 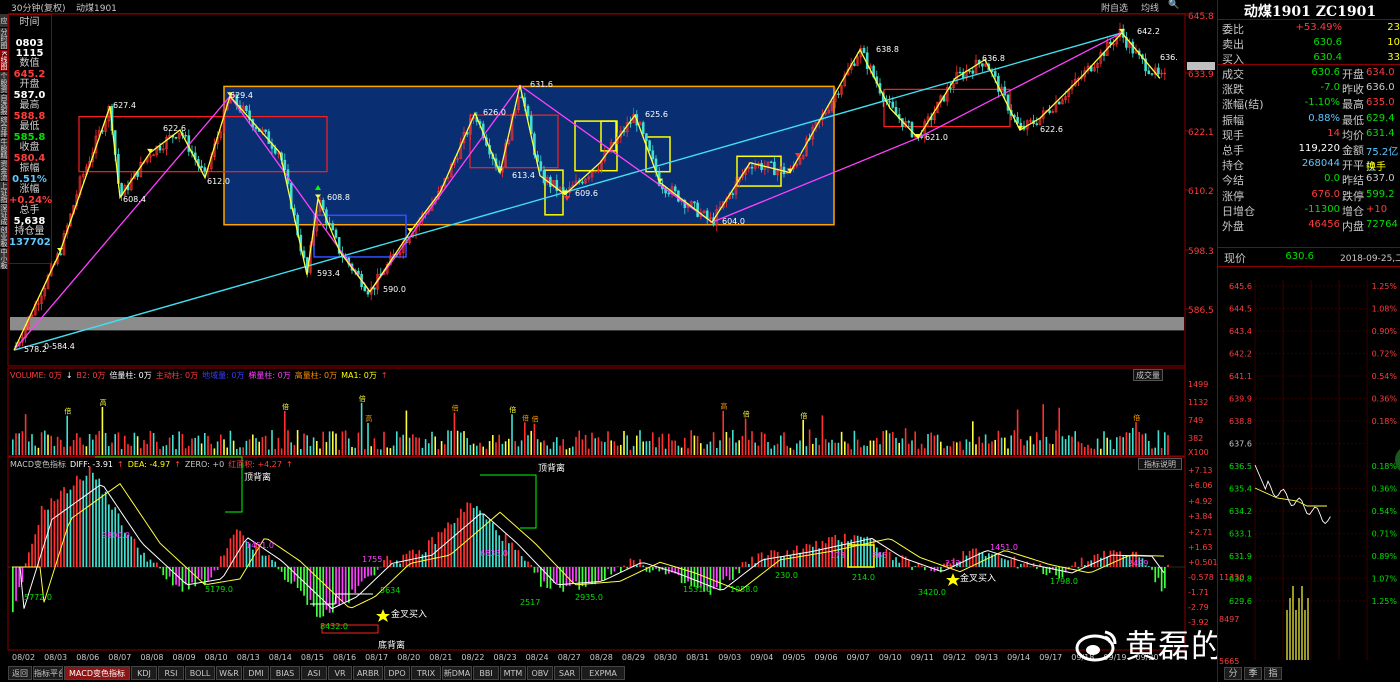 I want to click on indicator-tab: BBI, so click(x=486, y=673).